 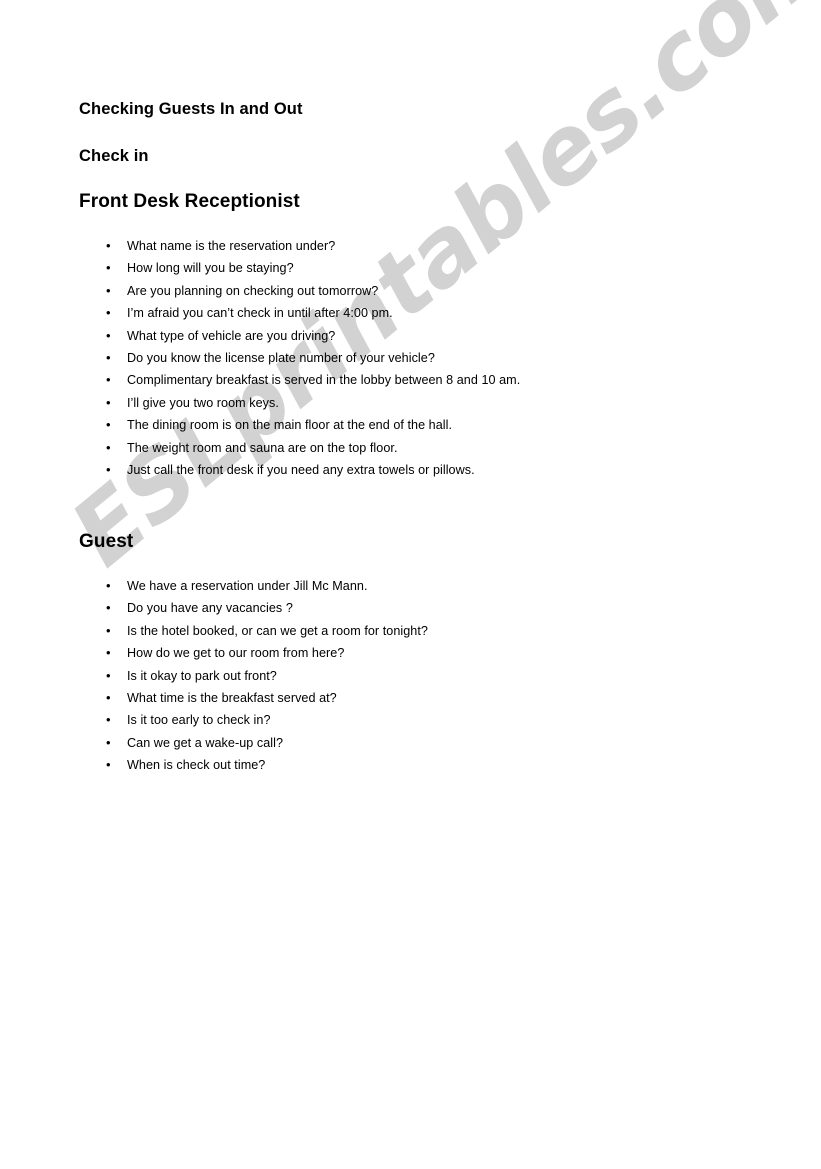 I want to click on list-item: • Is it too early to check in?, so click(x=214, y=720).